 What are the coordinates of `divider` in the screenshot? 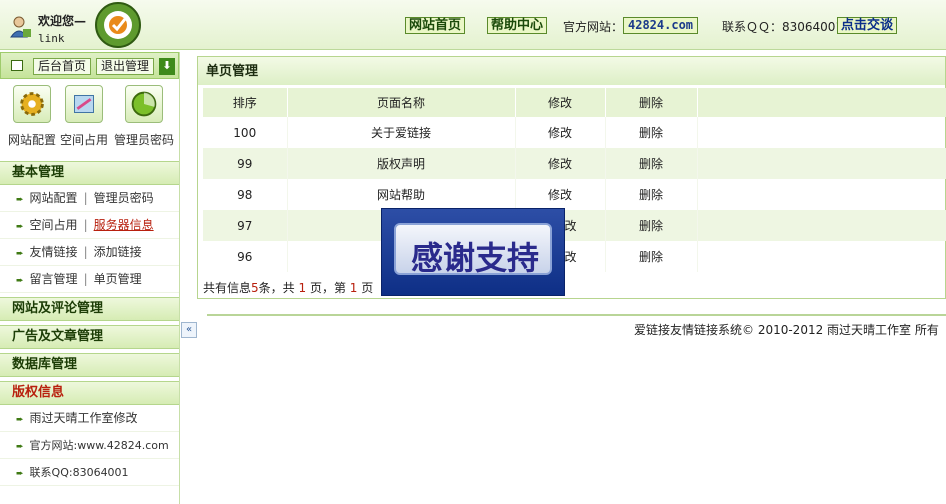 It's located at (576, 315).